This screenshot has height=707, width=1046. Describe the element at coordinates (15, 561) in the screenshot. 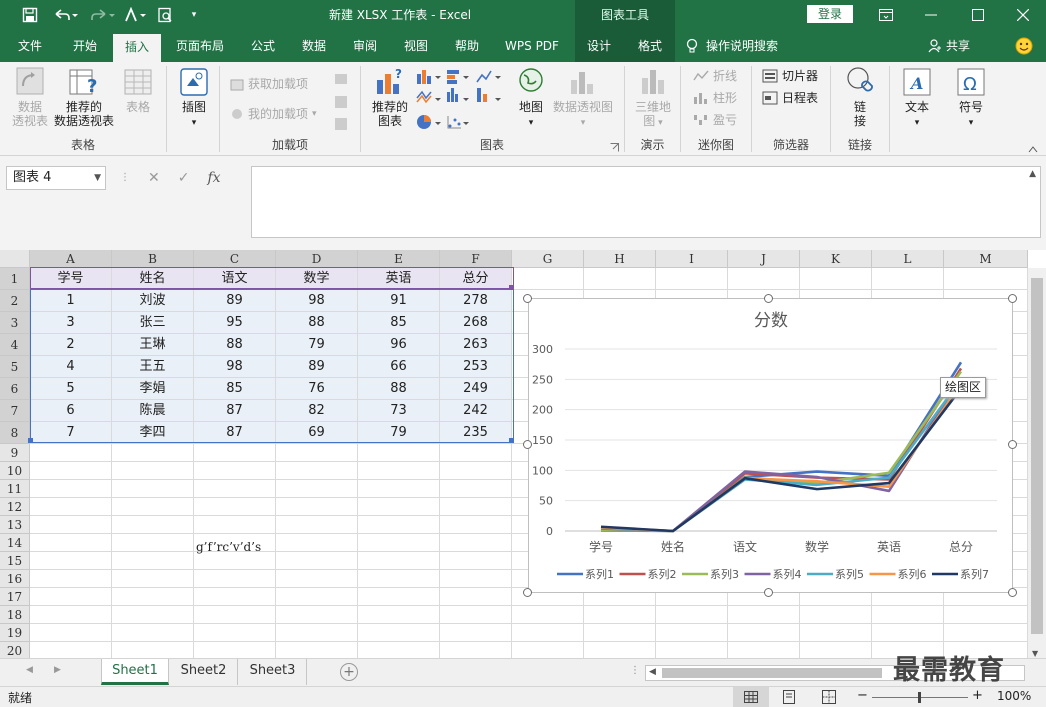

I see `row-header-15: 15` at that location.